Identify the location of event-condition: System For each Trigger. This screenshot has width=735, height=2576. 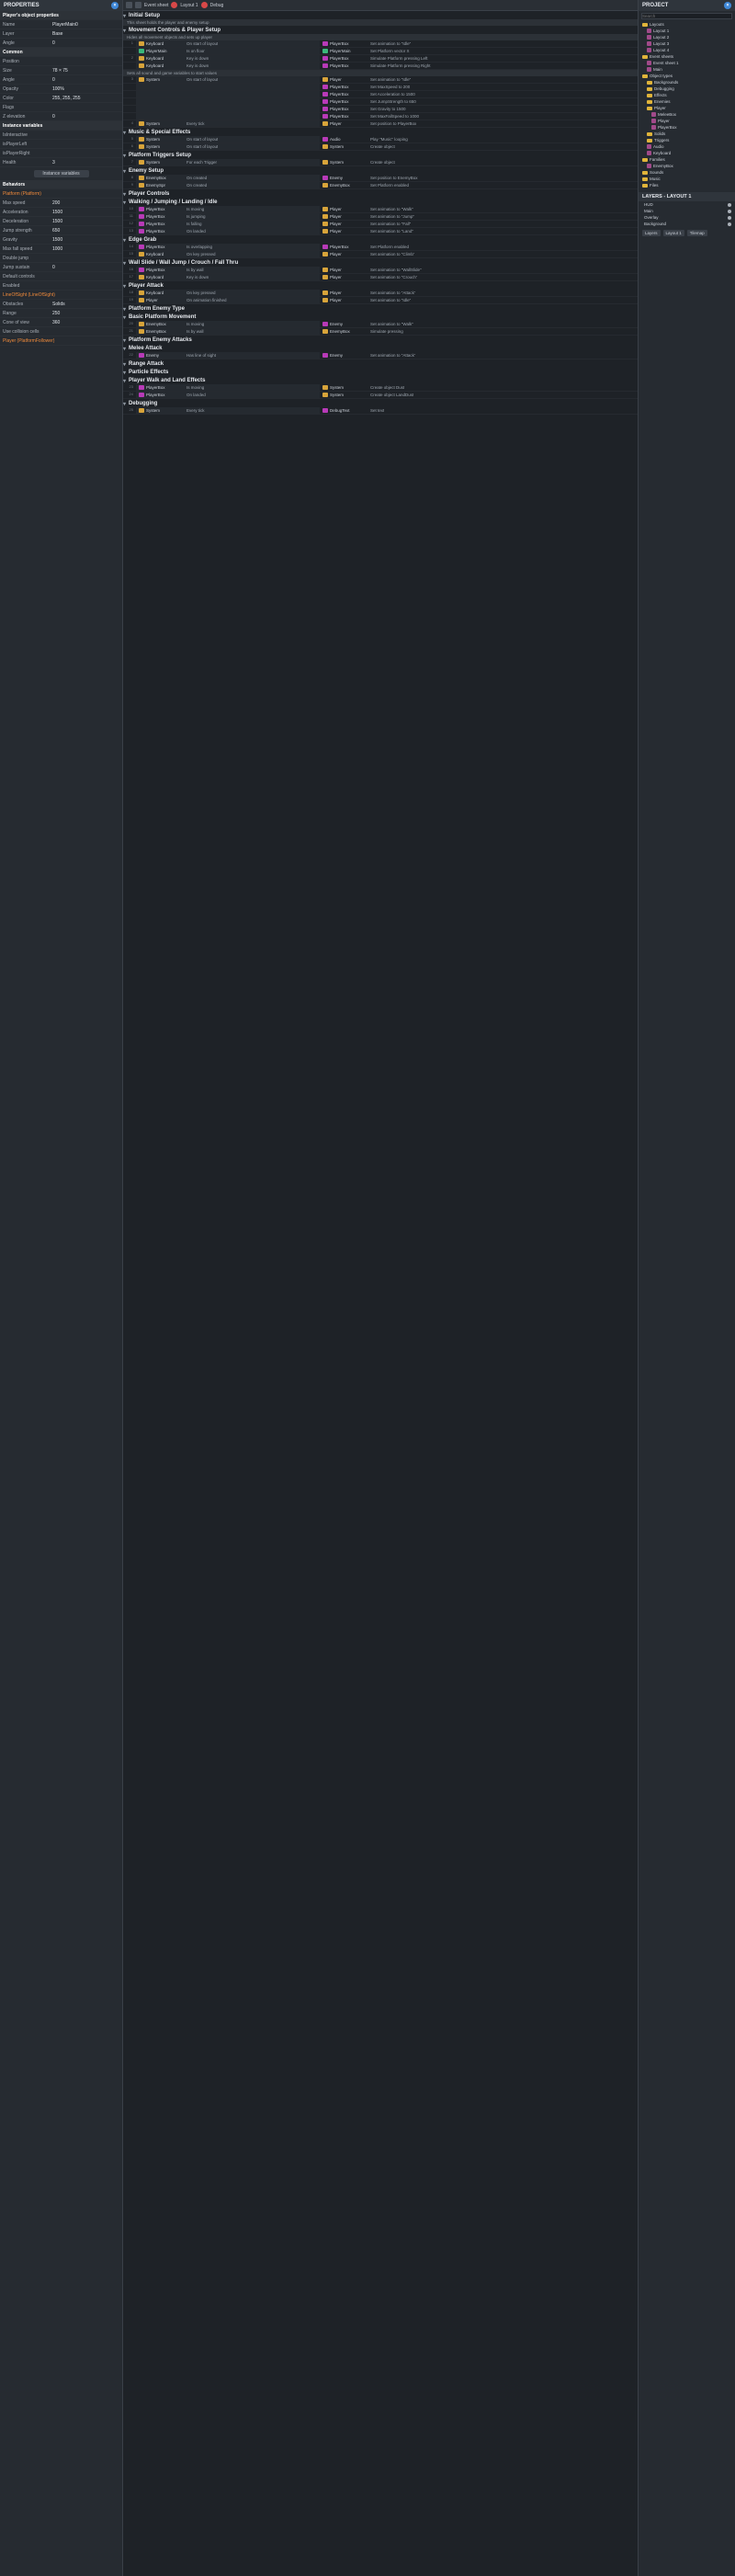
(228, 162).